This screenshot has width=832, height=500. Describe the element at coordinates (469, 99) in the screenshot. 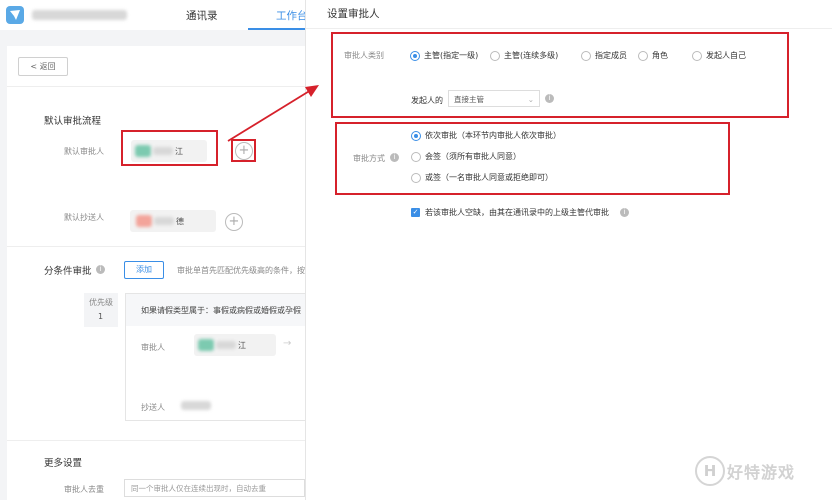

I see `initiator-select-value: 直接主管` at that location.